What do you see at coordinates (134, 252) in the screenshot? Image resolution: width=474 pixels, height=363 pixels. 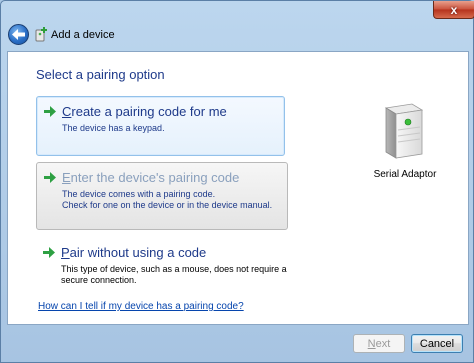 I see `option-title: Pair without using a code` at bounding box center [134, 252].